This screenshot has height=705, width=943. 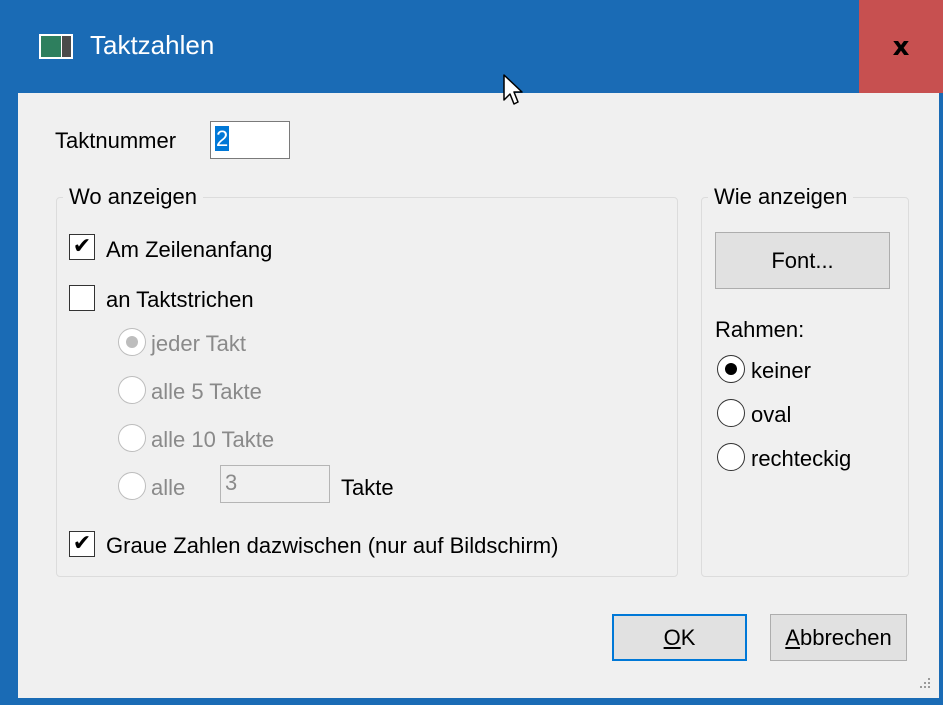 I want to click on radio-rahmen-keiner, so click(x=731, y=369).